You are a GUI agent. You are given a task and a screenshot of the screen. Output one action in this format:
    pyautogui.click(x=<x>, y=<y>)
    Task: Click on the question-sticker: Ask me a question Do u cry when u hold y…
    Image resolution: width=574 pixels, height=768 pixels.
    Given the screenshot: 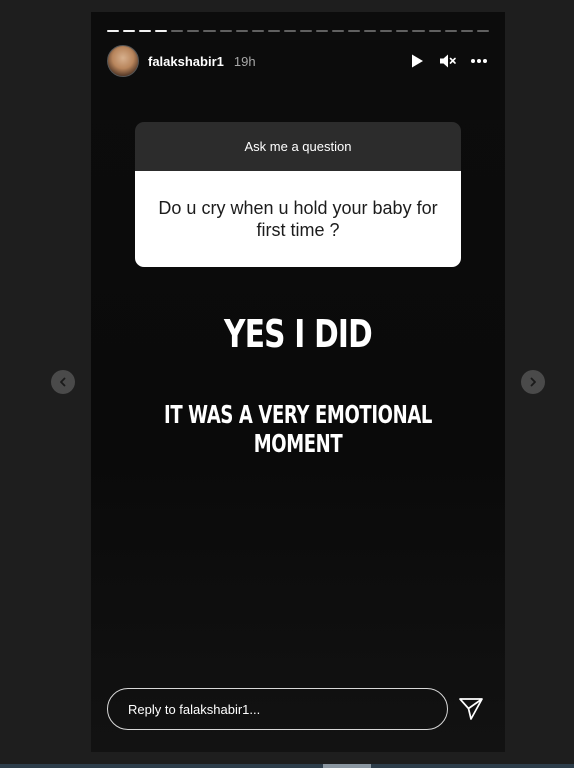 What is the action you would take?
    pyautogui.click(x=298, y=194)
    